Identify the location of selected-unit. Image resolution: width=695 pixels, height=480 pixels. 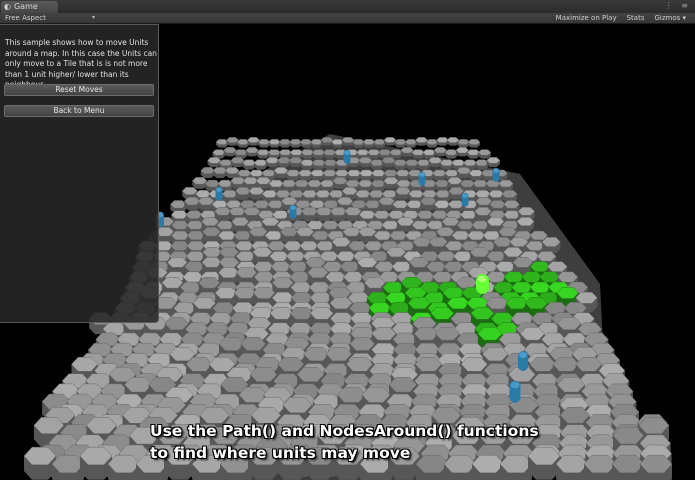
(482, 284).